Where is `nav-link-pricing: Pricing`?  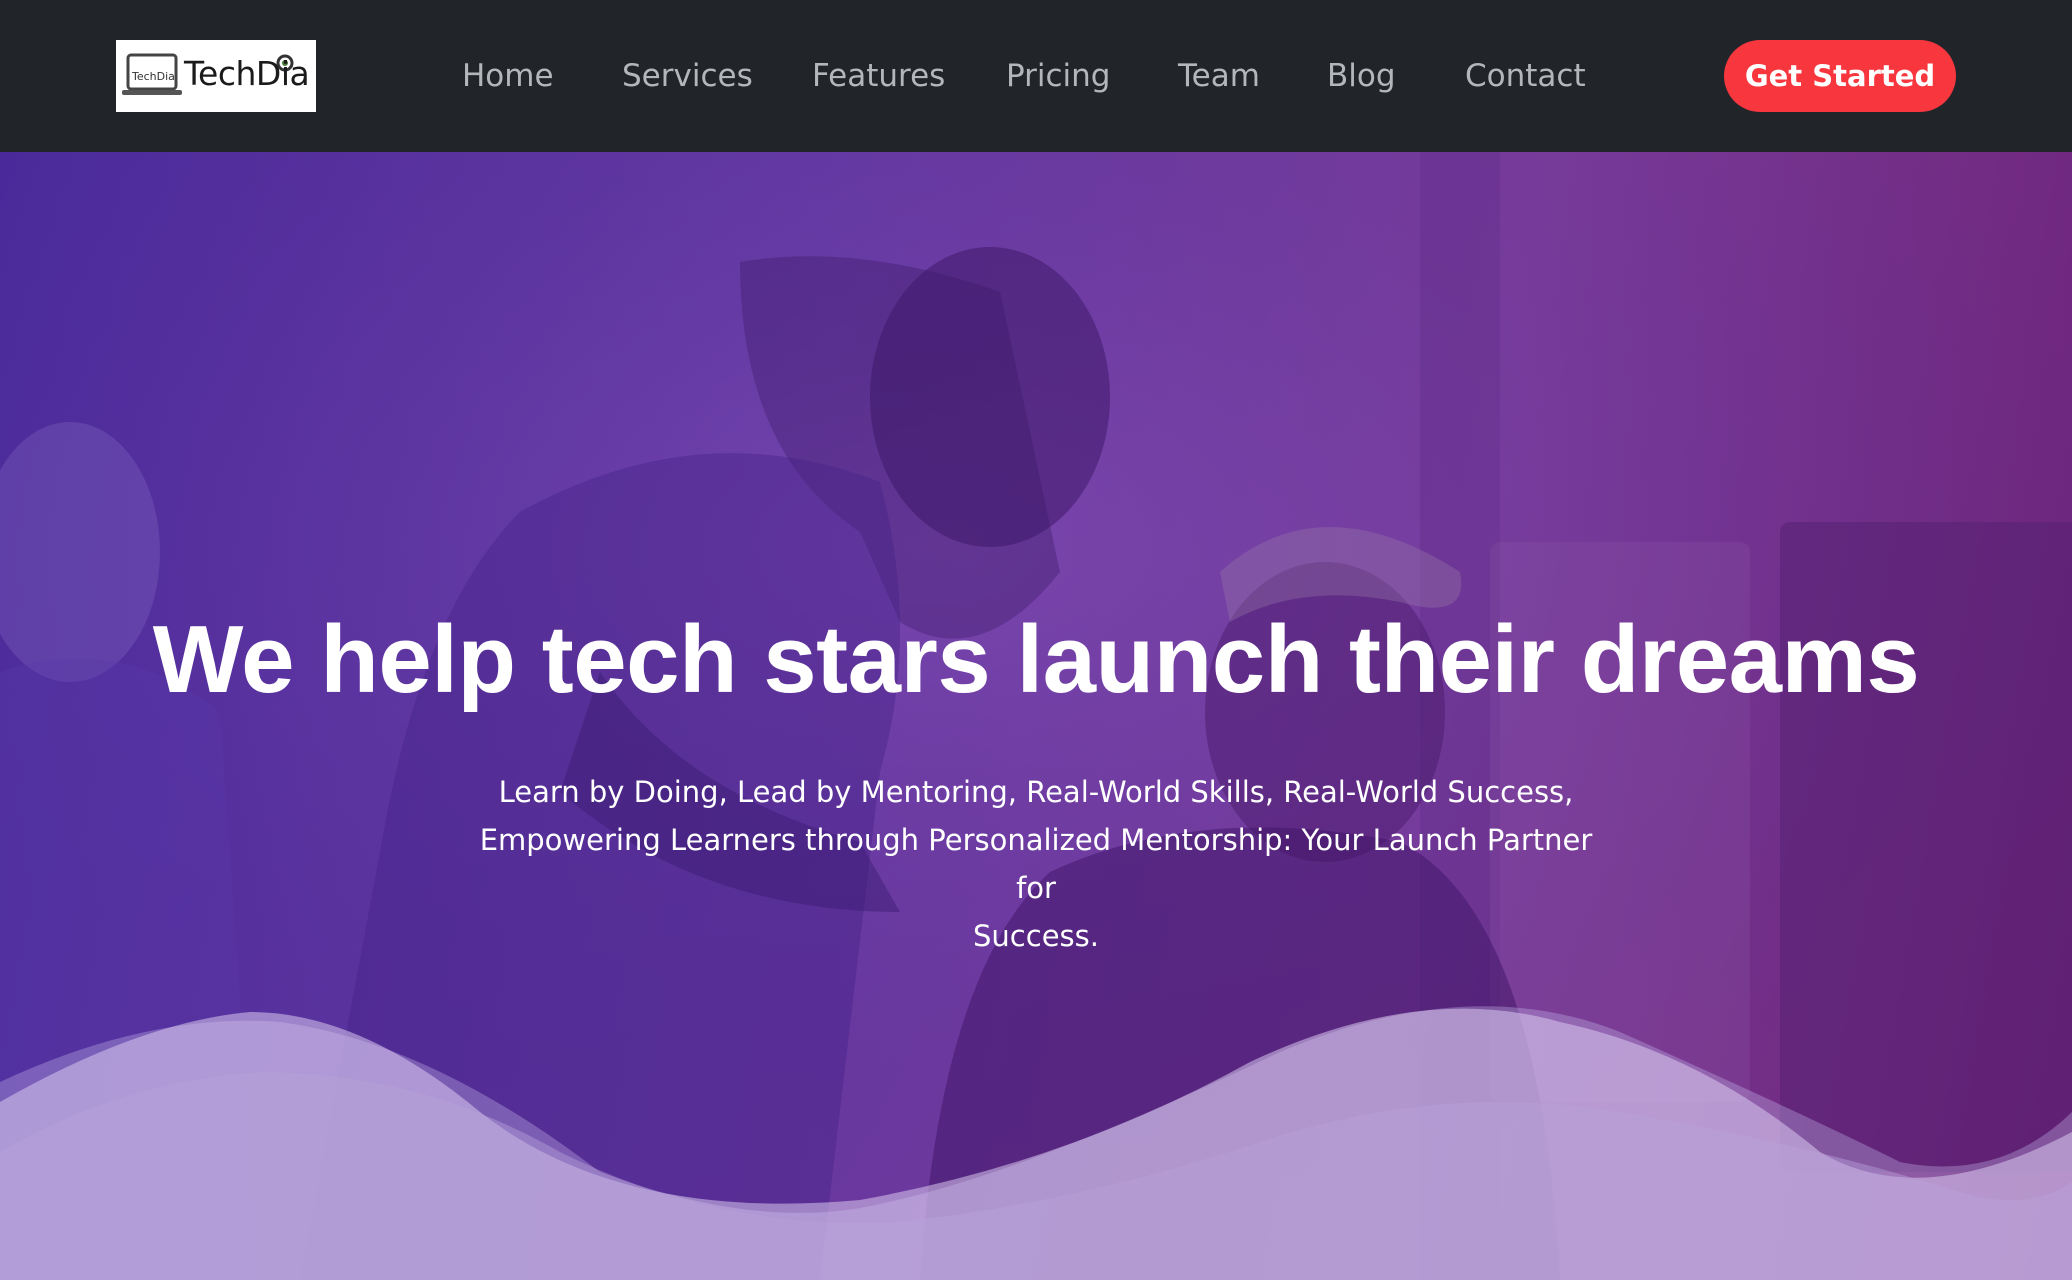
nav-link-pricing: Pricing is located at coordinates (1058, 76).